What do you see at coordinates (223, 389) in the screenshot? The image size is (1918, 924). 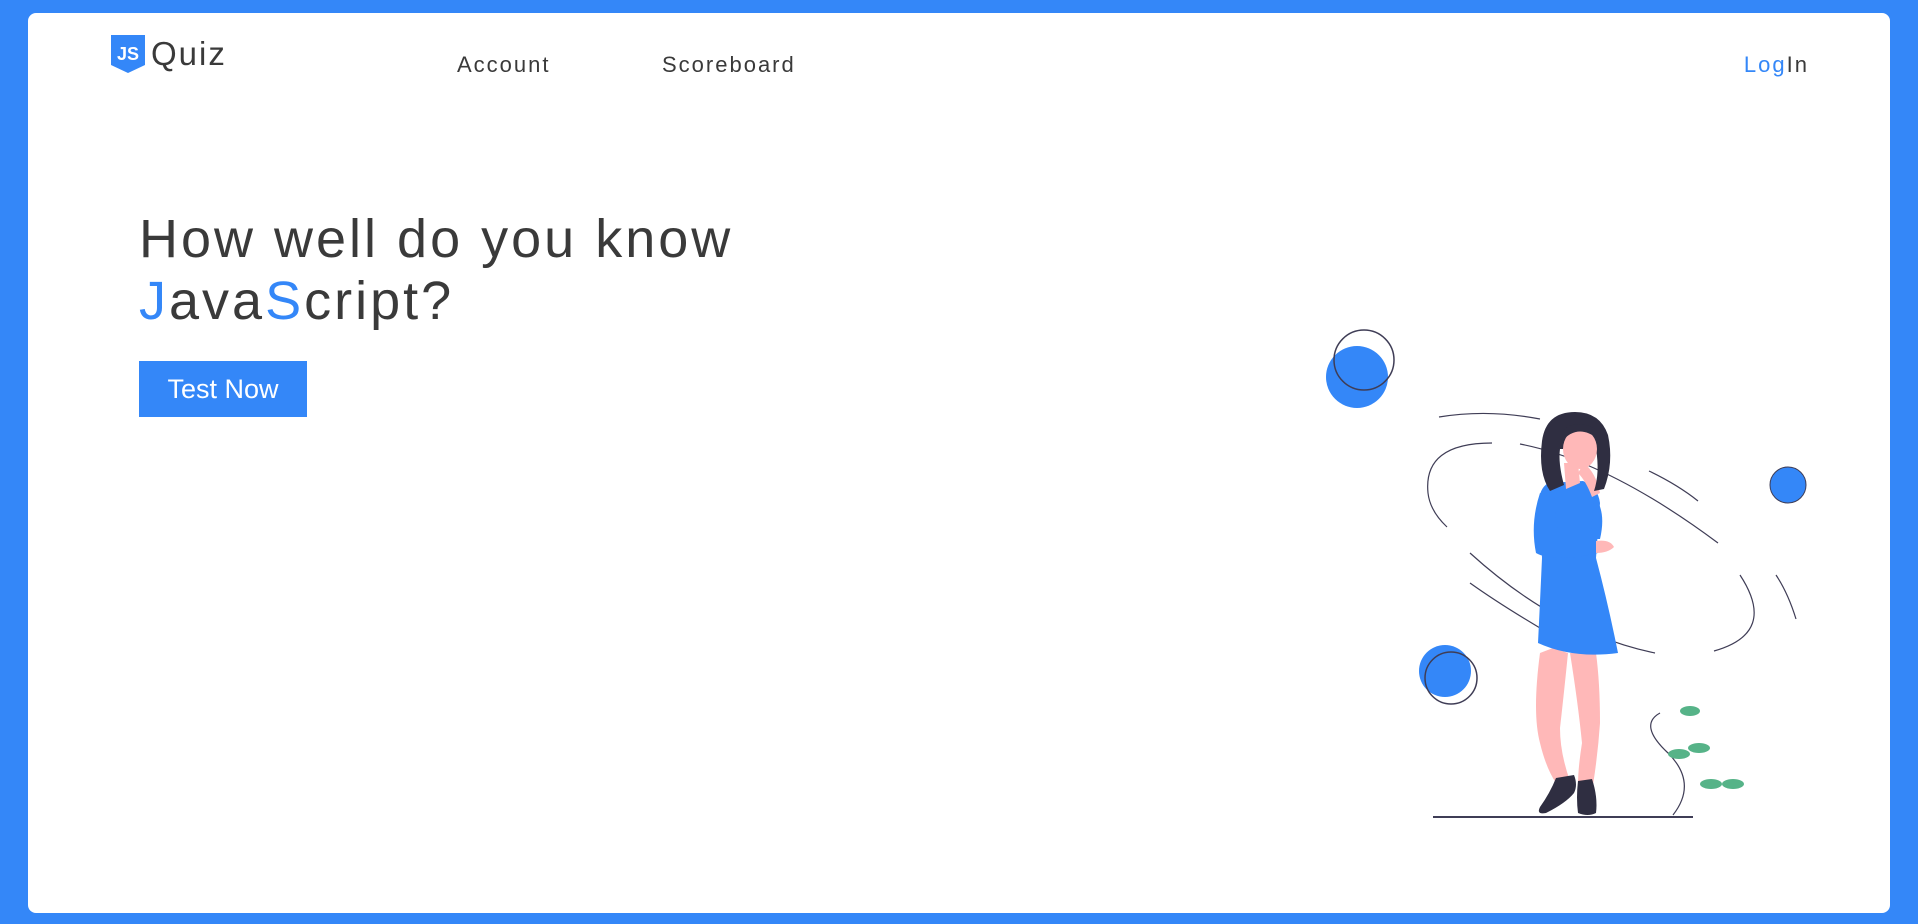 I see `test-now-button: Test Now` at bounding box center [223, 389].